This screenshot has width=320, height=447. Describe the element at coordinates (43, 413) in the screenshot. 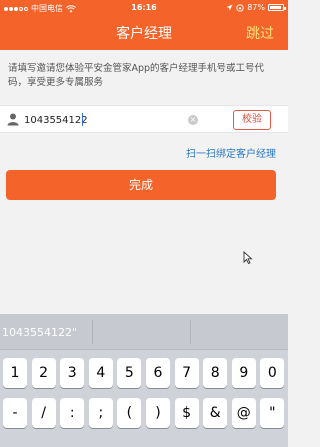

I see `key: /` at that location.